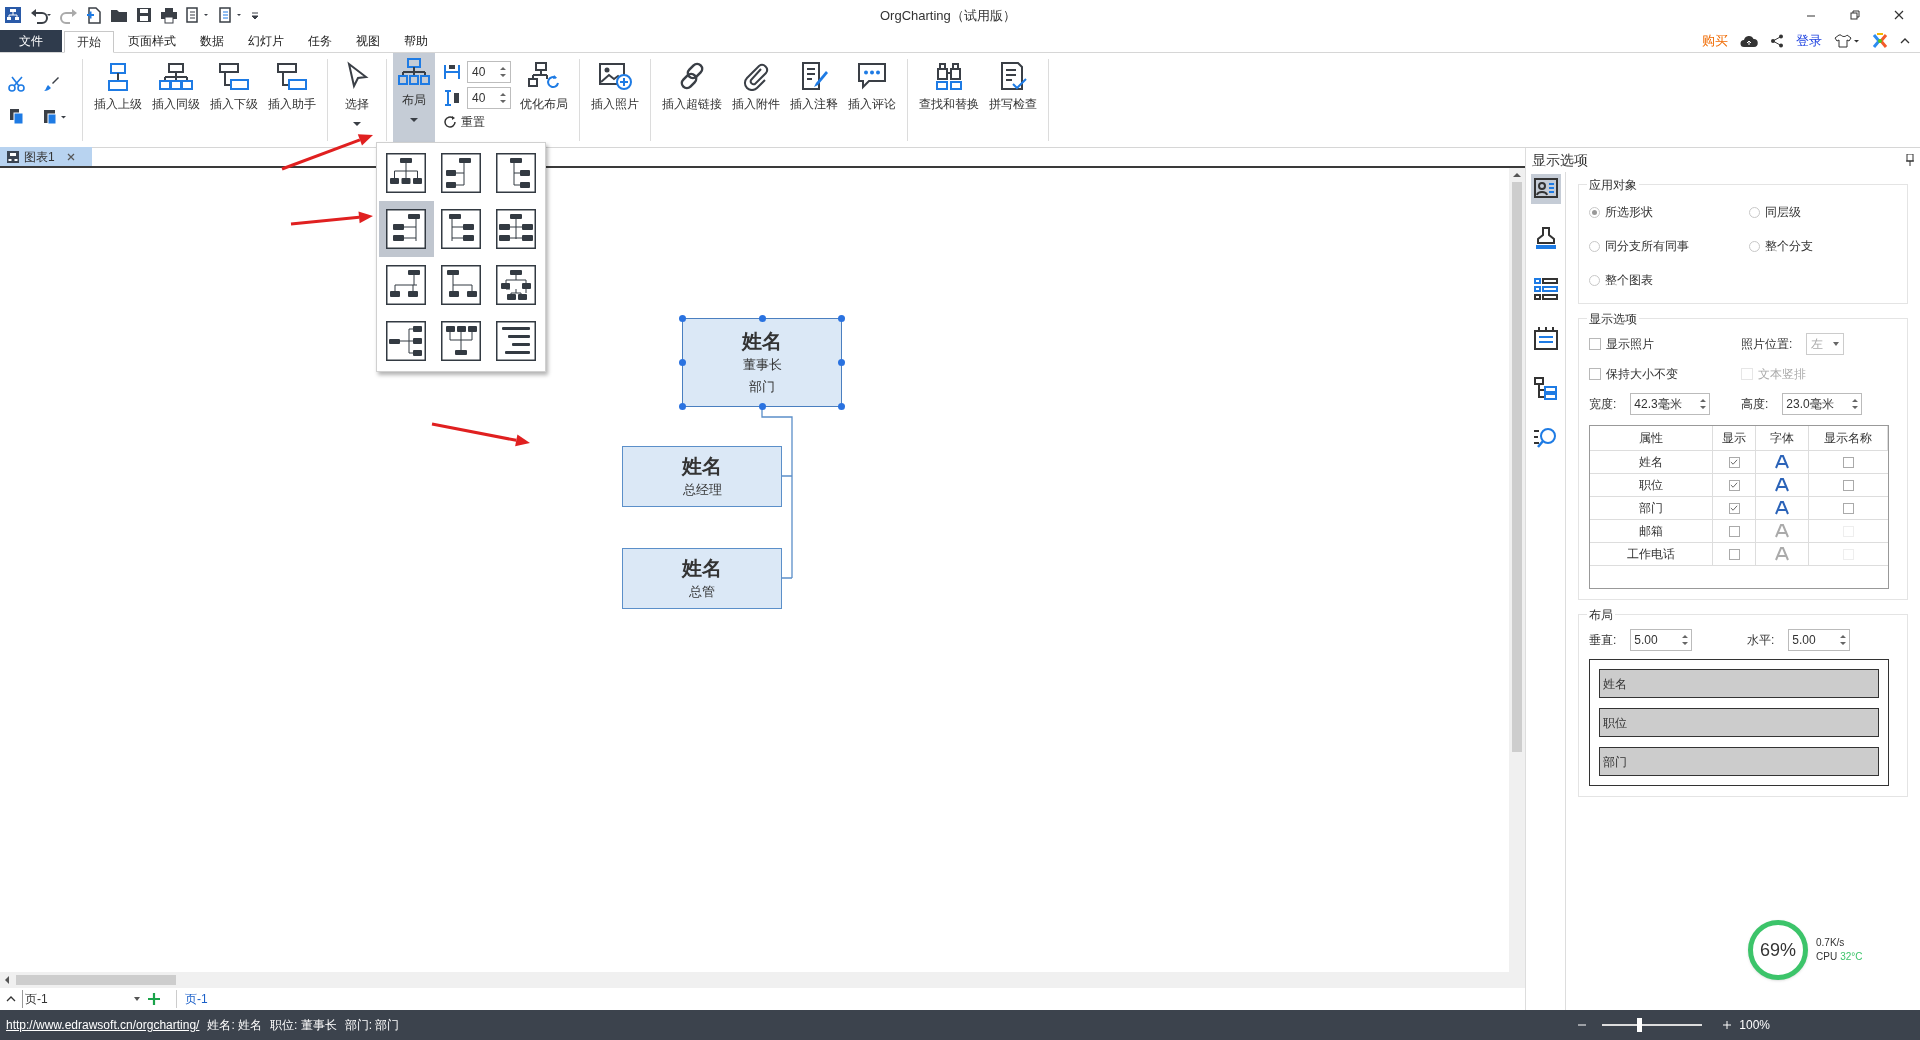  What do you see at coordinates (702, 476) in the screenshot?
I see `org-chart-node: 姓名 总经理` at bounding box center [702, 476].